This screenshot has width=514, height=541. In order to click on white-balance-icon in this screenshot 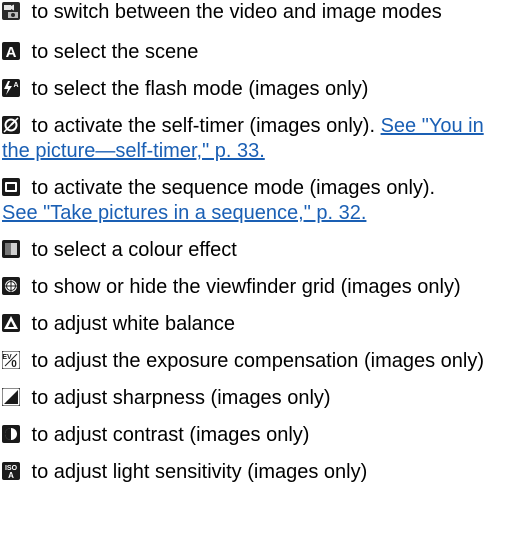, I will do `click(11, 323)`.